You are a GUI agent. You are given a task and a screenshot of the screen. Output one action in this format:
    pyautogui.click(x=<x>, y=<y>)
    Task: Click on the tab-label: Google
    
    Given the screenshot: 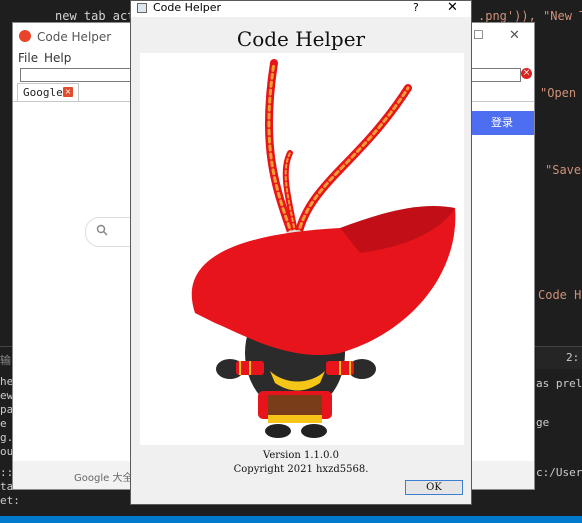 What is the action you would take?
    pyautogui.click(x=43, y=92)
    